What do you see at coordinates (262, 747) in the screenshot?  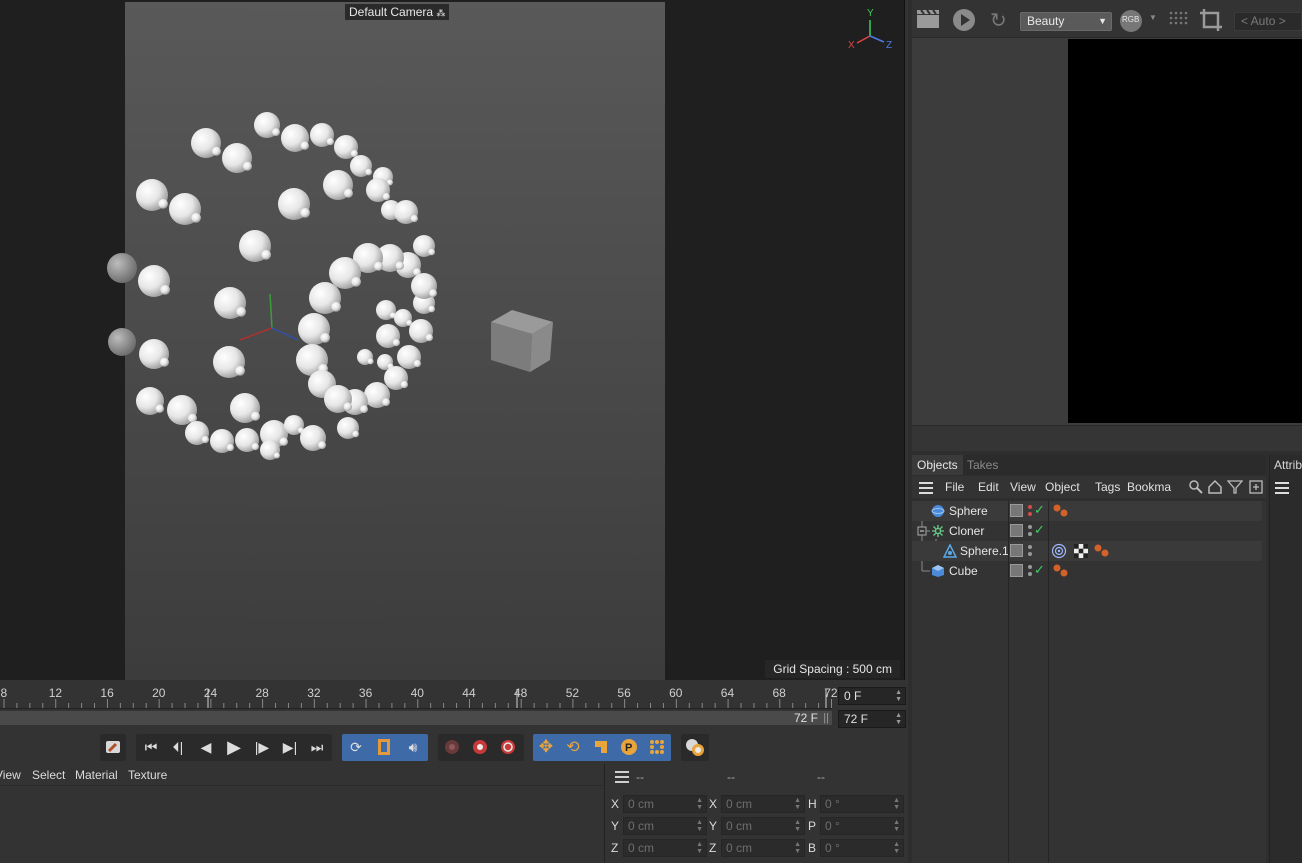 I see `next-frame-icon: |▶` at bounding box center [262, 747].